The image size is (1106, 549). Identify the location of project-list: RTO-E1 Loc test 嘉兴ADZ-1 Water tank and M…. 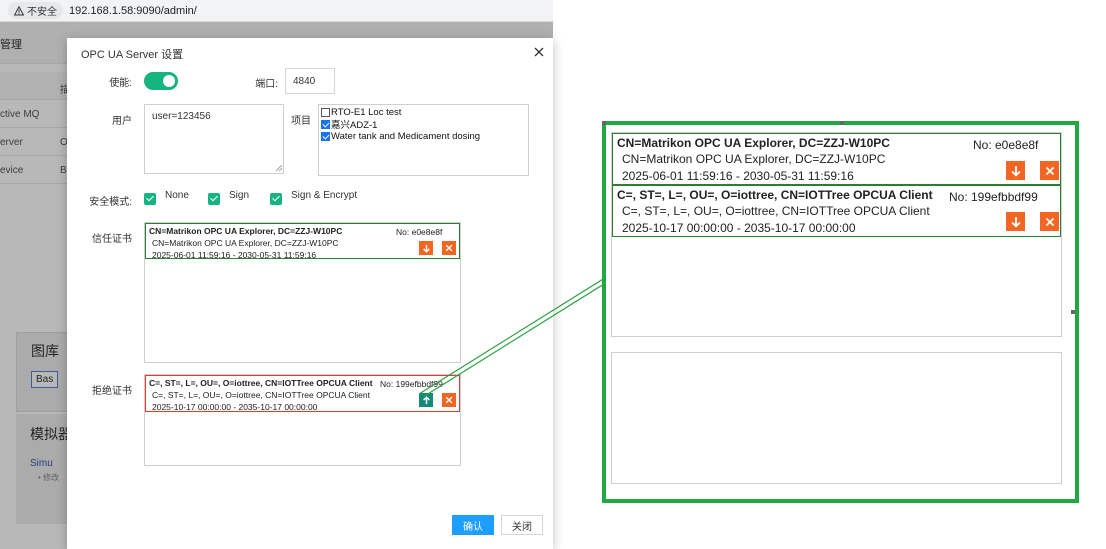
(423, 140).